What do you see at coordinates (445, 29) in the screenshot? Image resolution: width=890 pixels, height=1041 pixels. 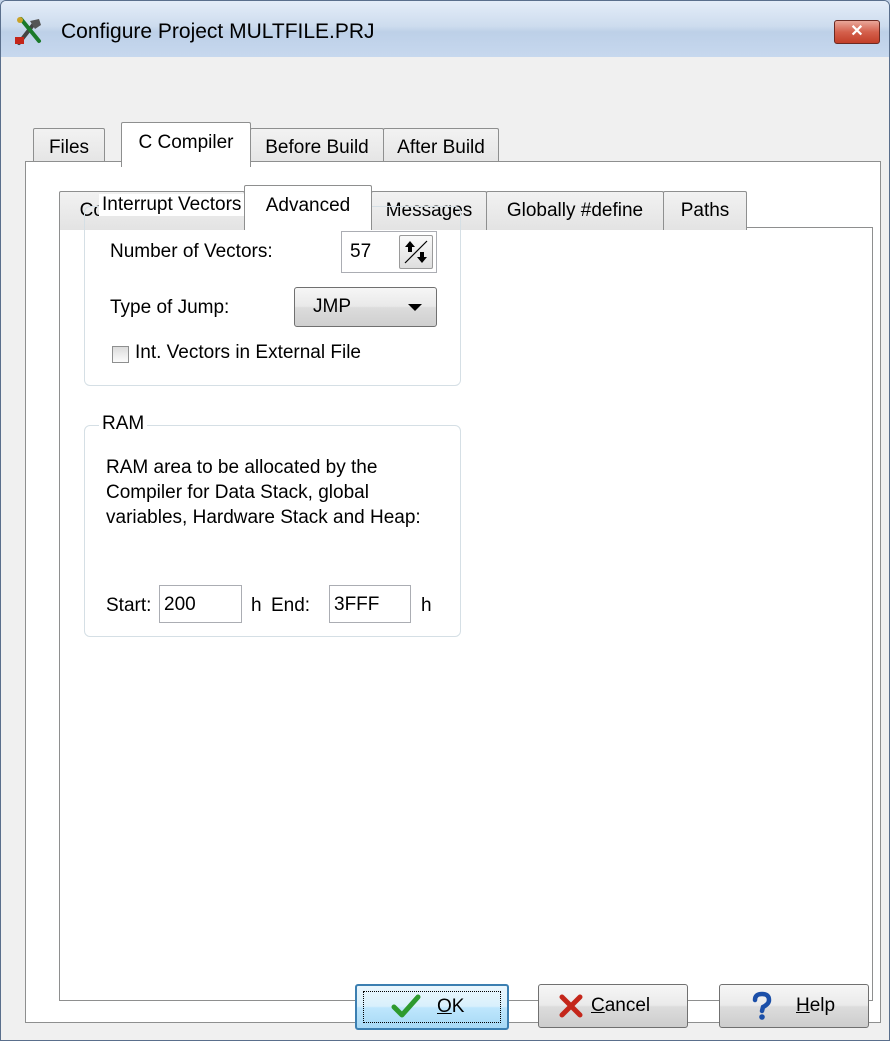 I see `title-bar: Configure Project MULTFILE.PRJ ✕` at bounding box center [445, 29].